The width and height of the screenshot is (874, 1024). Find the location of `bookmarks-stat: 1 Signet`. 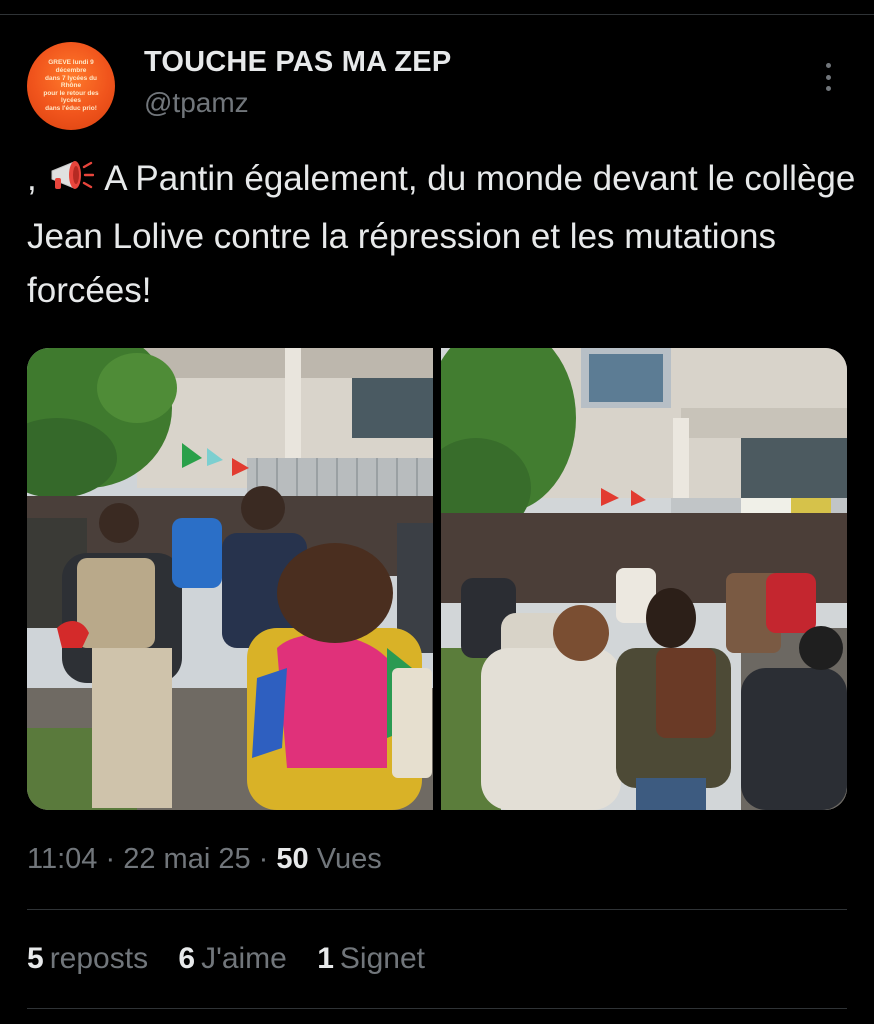

bookmarks-stat: 1 Signet is located at coordinates (371, 959).